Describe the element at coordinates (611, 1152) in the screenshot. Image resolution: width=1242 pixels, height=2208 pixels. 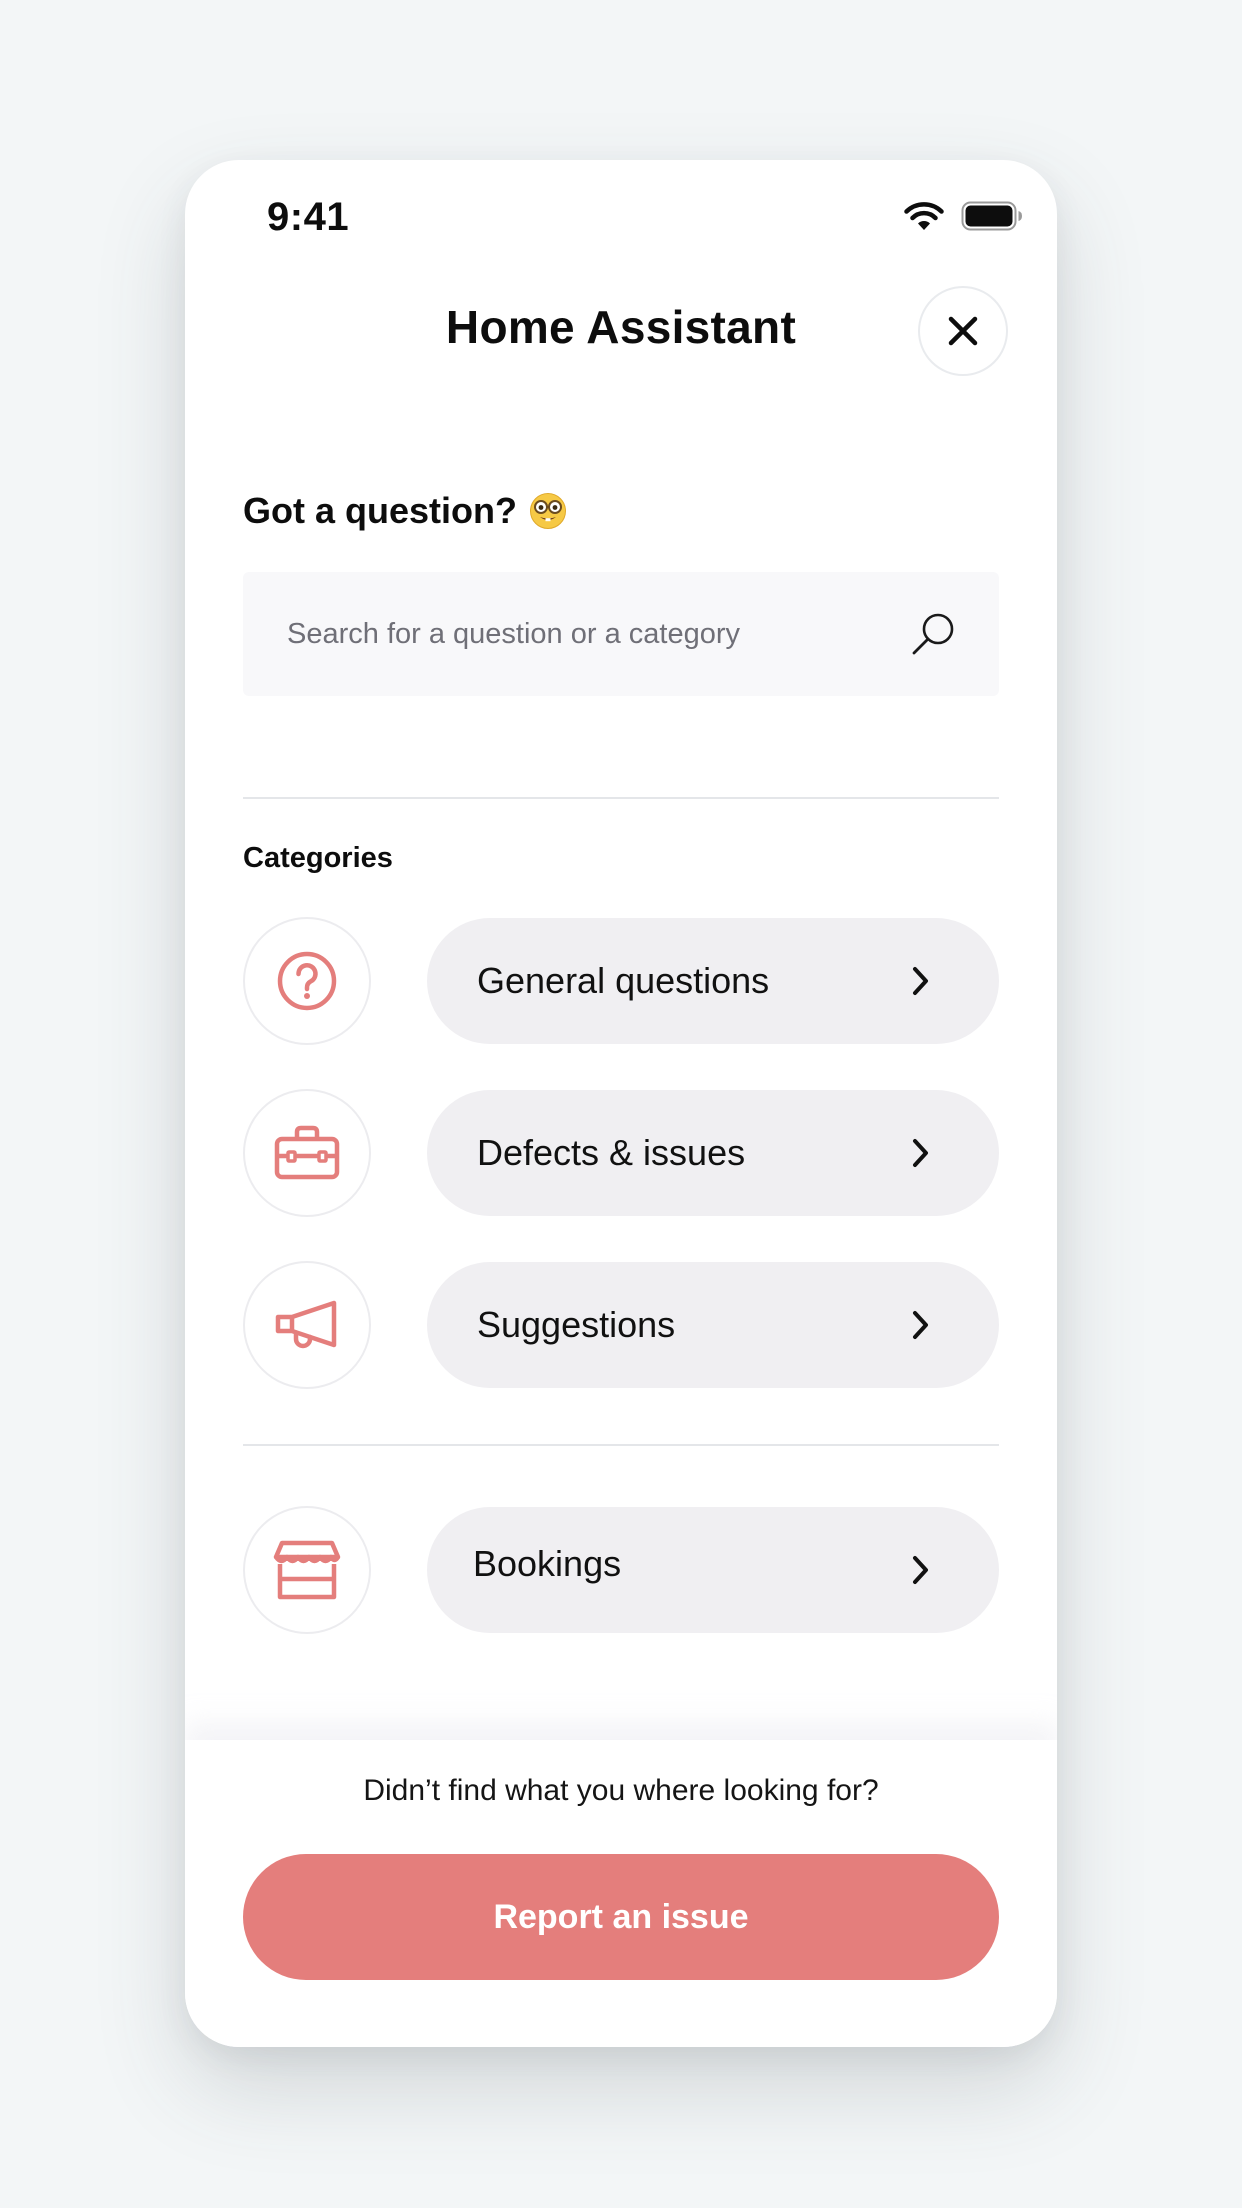
I see `category-label: Defects & issues` at that location.